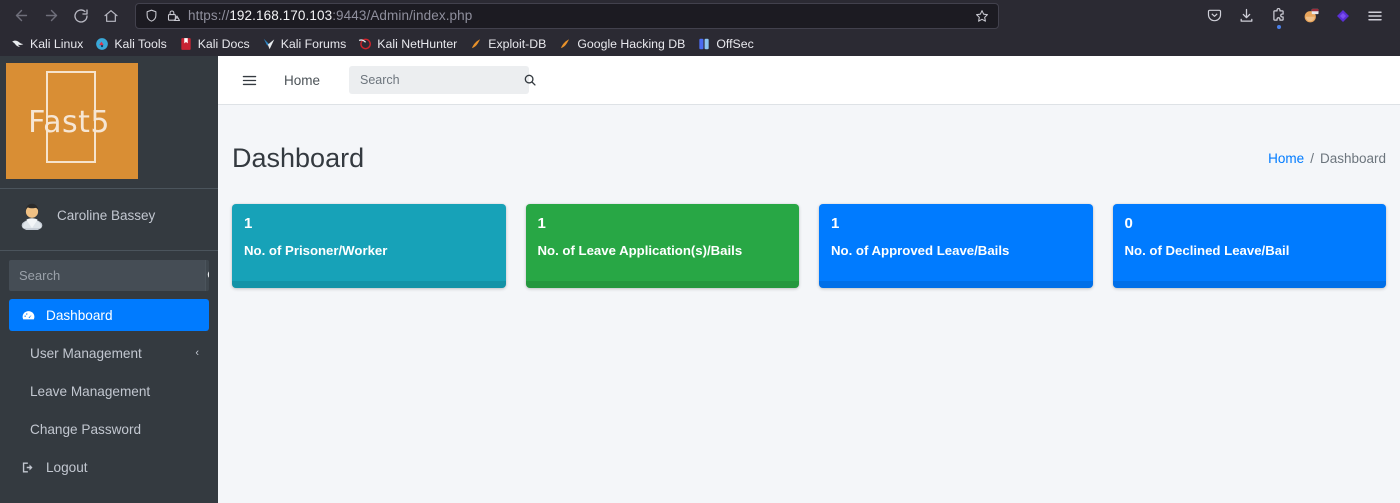 This screenshot has height=503, width=1400. Describe the element at coordinates (111, 16) in the screenshot. I see `home-button` at that location.